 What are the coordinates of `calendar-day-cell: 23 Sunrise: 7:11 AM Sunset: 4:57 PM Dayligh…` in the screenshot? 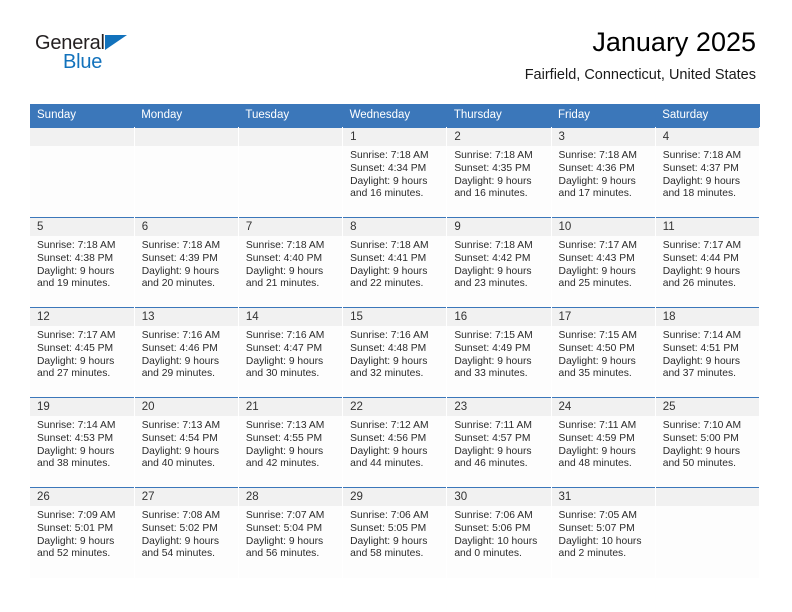 It's located at (499, 442).